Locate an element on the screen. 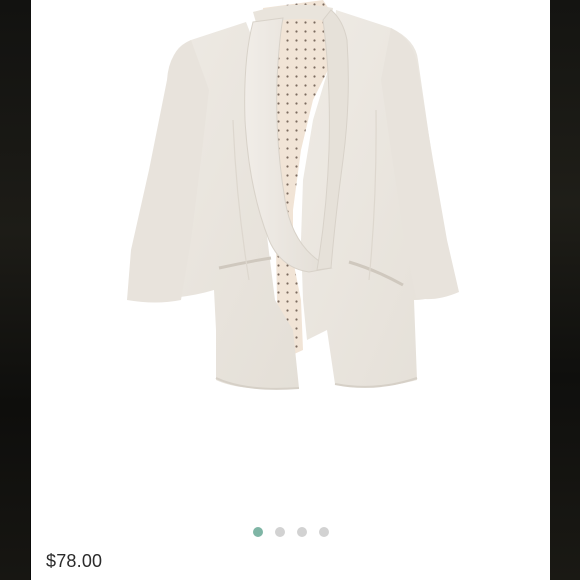 Image resolution: width=580 pixels, height=580 pixels. backdrop-right-edge is located at coordinates (565, 290).